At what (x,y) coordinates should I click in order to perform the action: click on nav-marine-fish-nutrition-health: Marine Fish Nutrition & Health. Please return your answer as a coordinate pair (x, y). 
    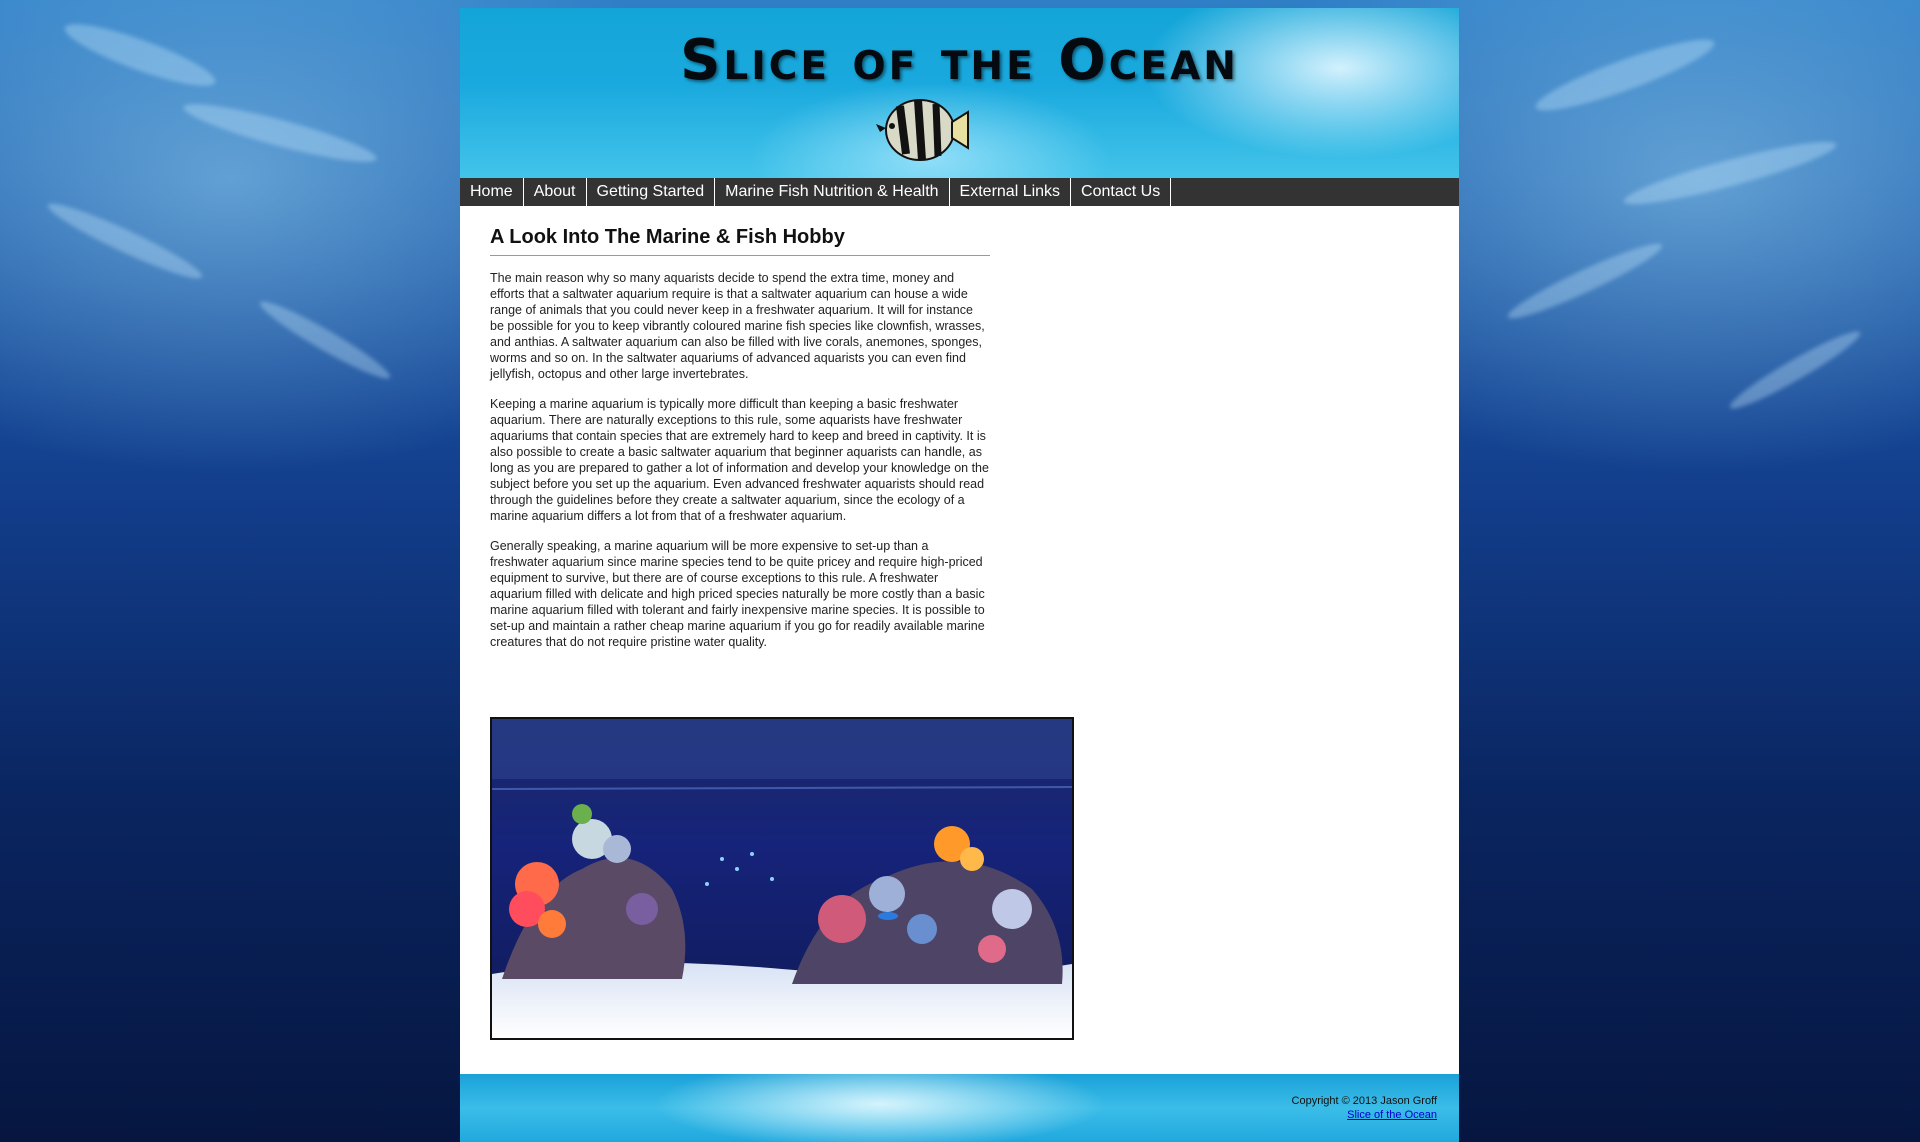
    Looking at the image, I should click on (832, 192).